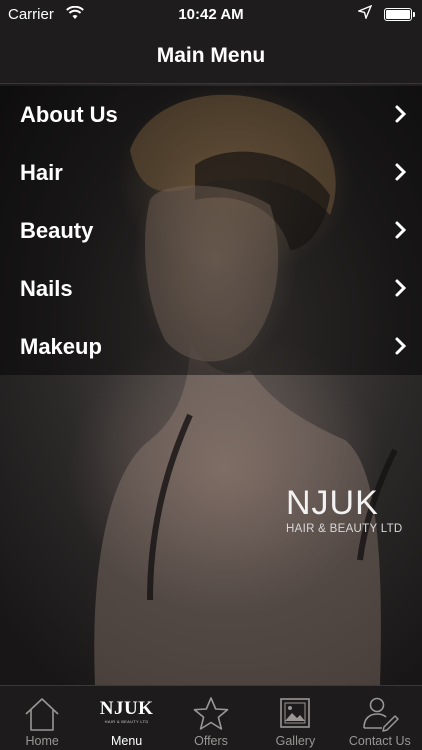 The image size is (422, 750). I want to click on picture-icon, so click(295, 713).